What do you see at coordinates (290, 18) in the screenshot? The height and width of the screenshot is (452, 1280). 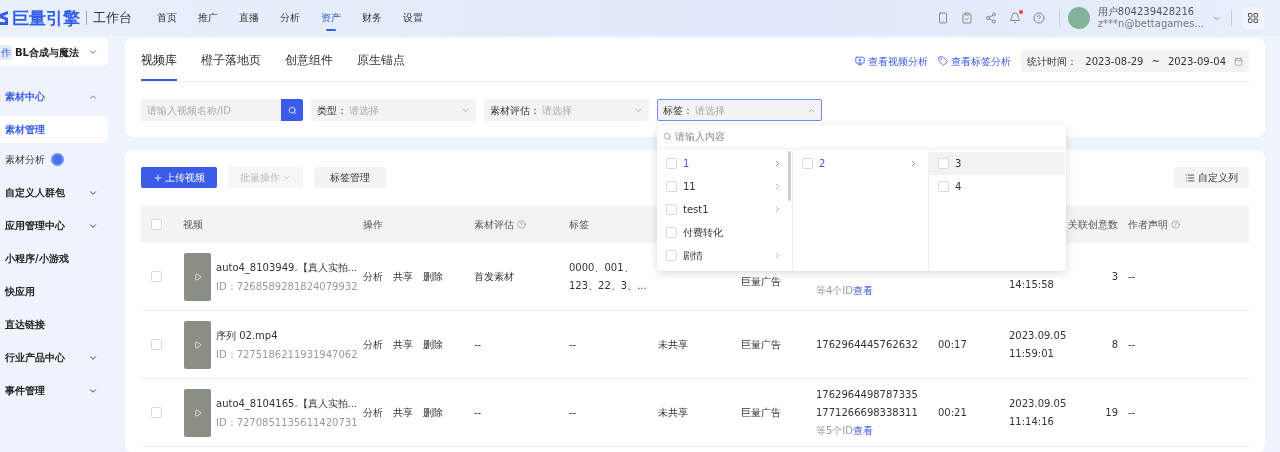 I see `nav-tab: 分析` at bounding box center [290, 18].